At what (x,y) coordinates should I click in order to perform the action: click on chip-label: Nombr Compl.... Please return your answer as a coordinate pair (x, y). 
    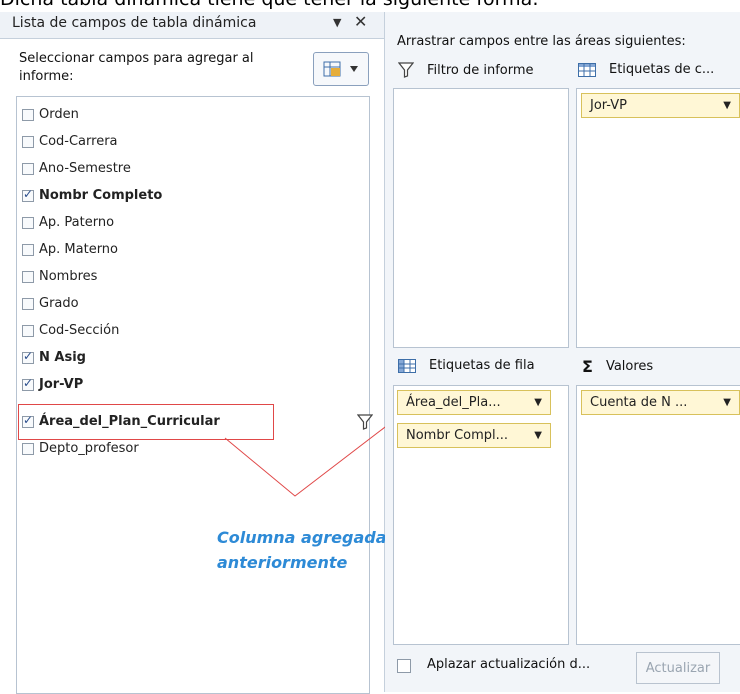
    Looking at the image, I should click on (457, 435).